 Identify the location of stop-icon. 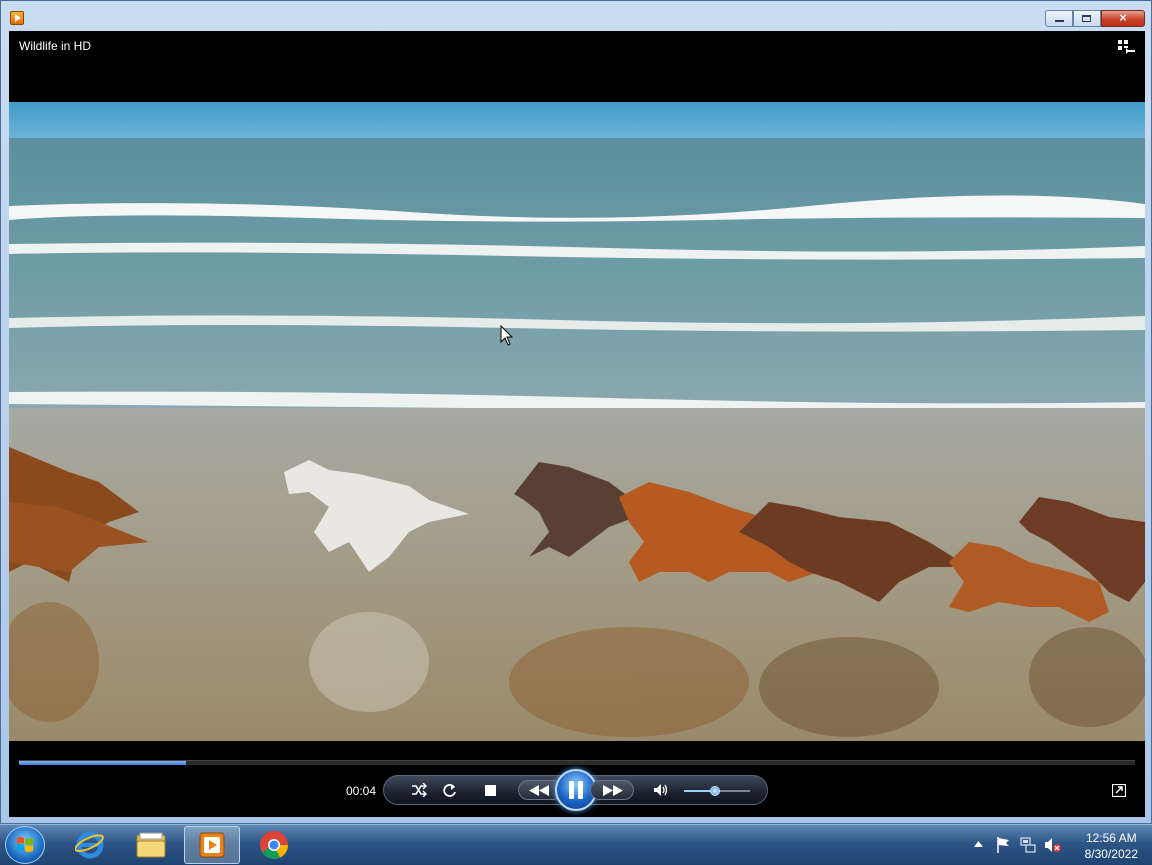
(490, 790).